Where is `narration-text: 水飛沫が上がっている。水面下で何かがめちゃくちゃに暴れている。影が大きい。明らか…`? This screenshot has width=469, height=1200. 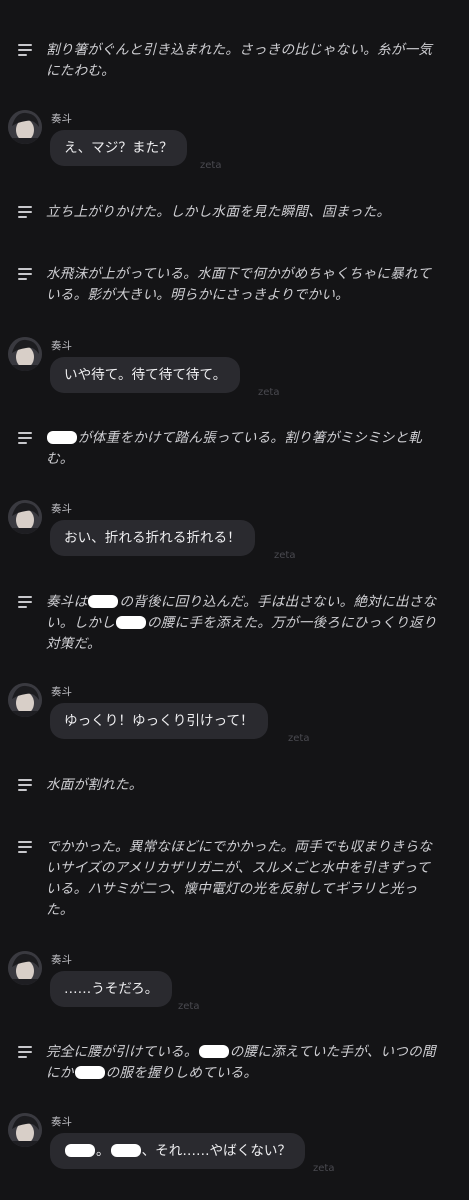 narration-text: 水飛沫が上がっている。水面下で何かがめちゃくちゃに暴れている。影が大きい。明らか… is located at coordinates (239, 284).